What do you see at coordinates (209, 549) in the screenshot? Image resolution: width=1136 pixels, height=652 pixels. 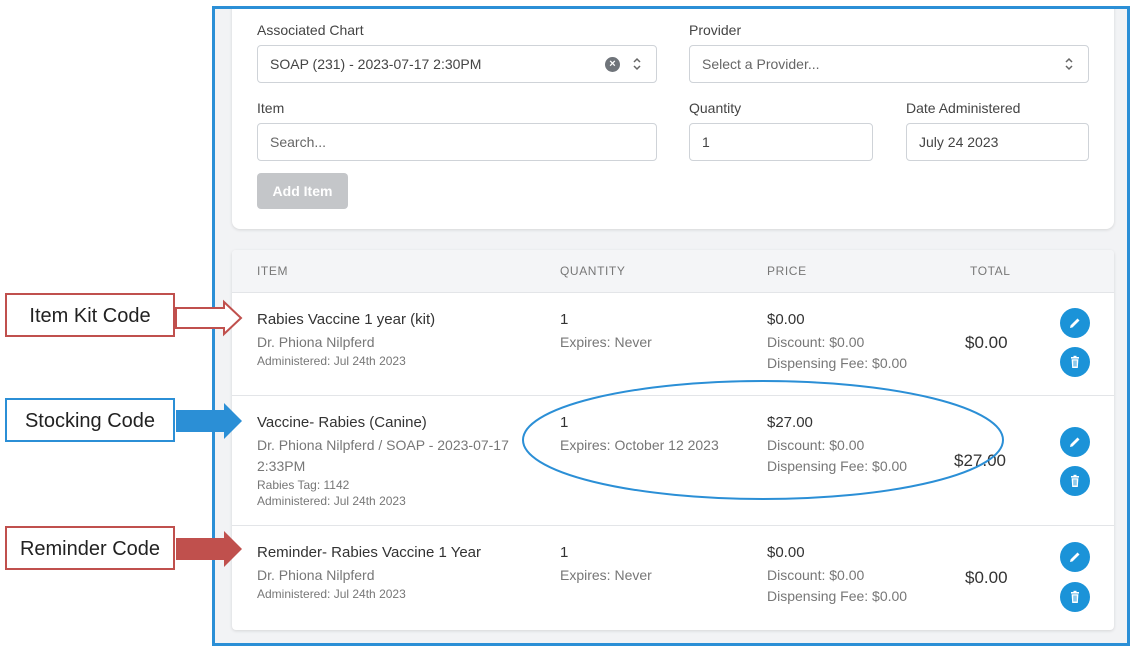 I see `reminder-arrow-icon` at bounding box center [209, 549].